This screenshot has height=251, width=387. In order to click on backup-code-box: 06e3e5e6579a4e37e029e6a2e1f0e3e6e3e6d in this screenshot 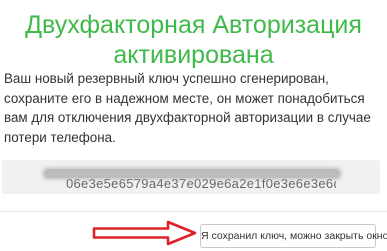, I will do `click(191, 177)`.